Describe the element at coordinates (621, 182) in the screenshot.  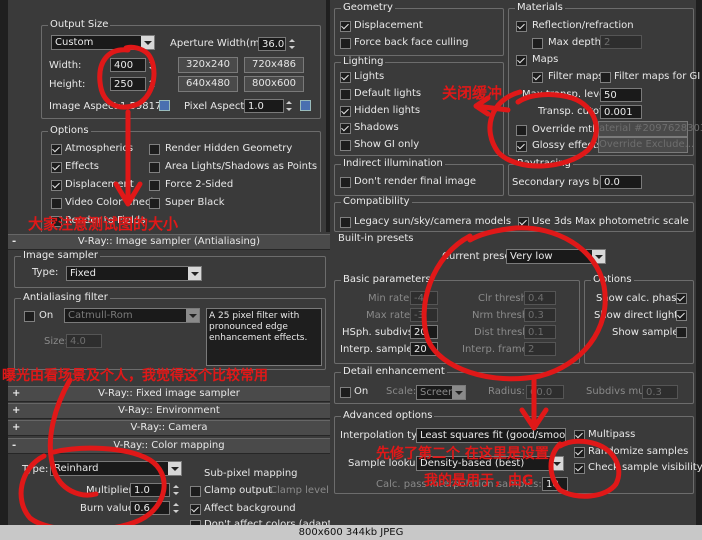
I see `secondary-bias-input: 0.0` at that location.